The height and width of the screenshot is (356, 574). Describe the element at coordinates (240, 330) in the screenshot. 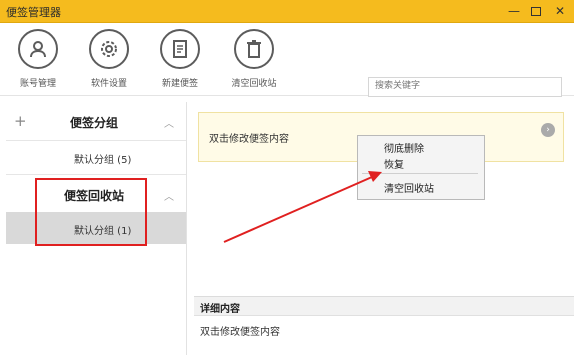

I see `detail-content: 双击修改便签内容` at that location.